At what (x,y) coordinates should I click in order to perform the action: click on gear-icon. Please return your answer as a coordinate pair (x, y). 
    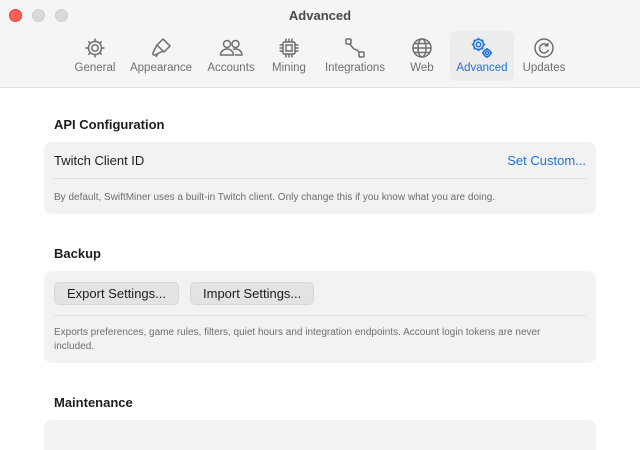
    Looking at the image, I should click on (95, 48).